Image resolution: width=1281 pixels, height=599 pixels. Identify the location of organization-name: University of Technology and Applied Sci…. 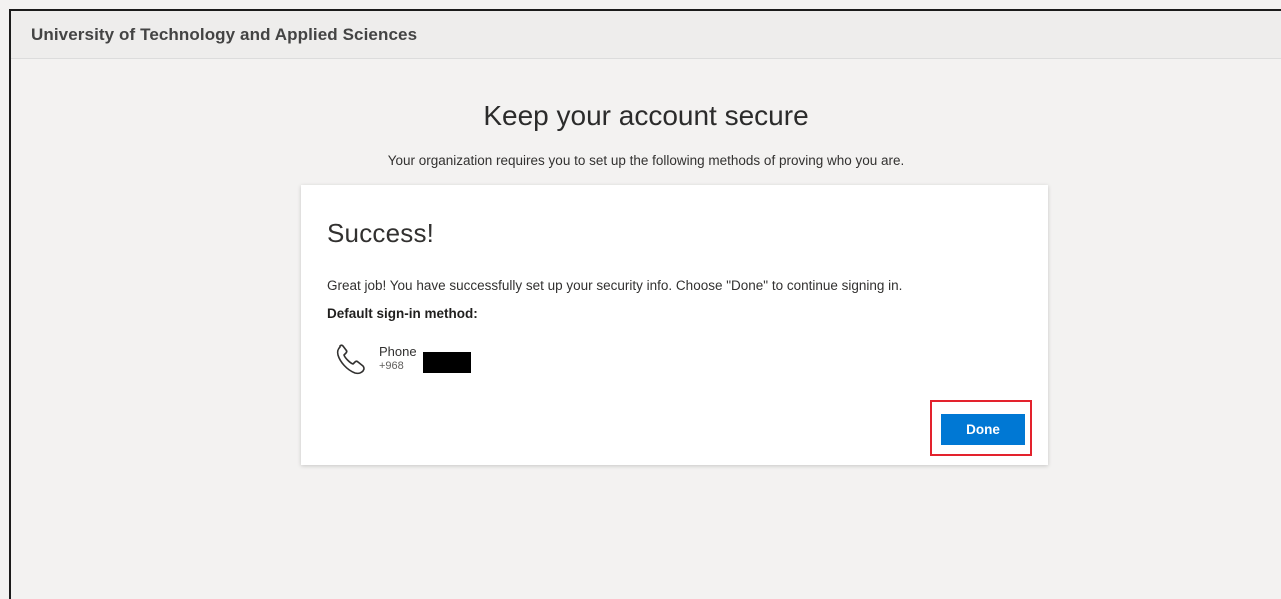
(224, 34).